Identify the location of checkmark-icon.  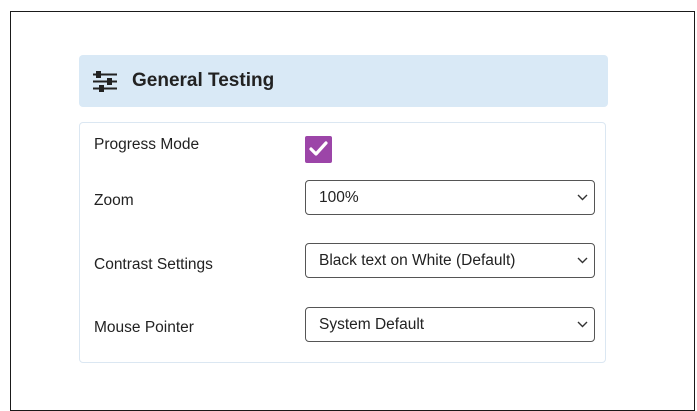
(318, 148).